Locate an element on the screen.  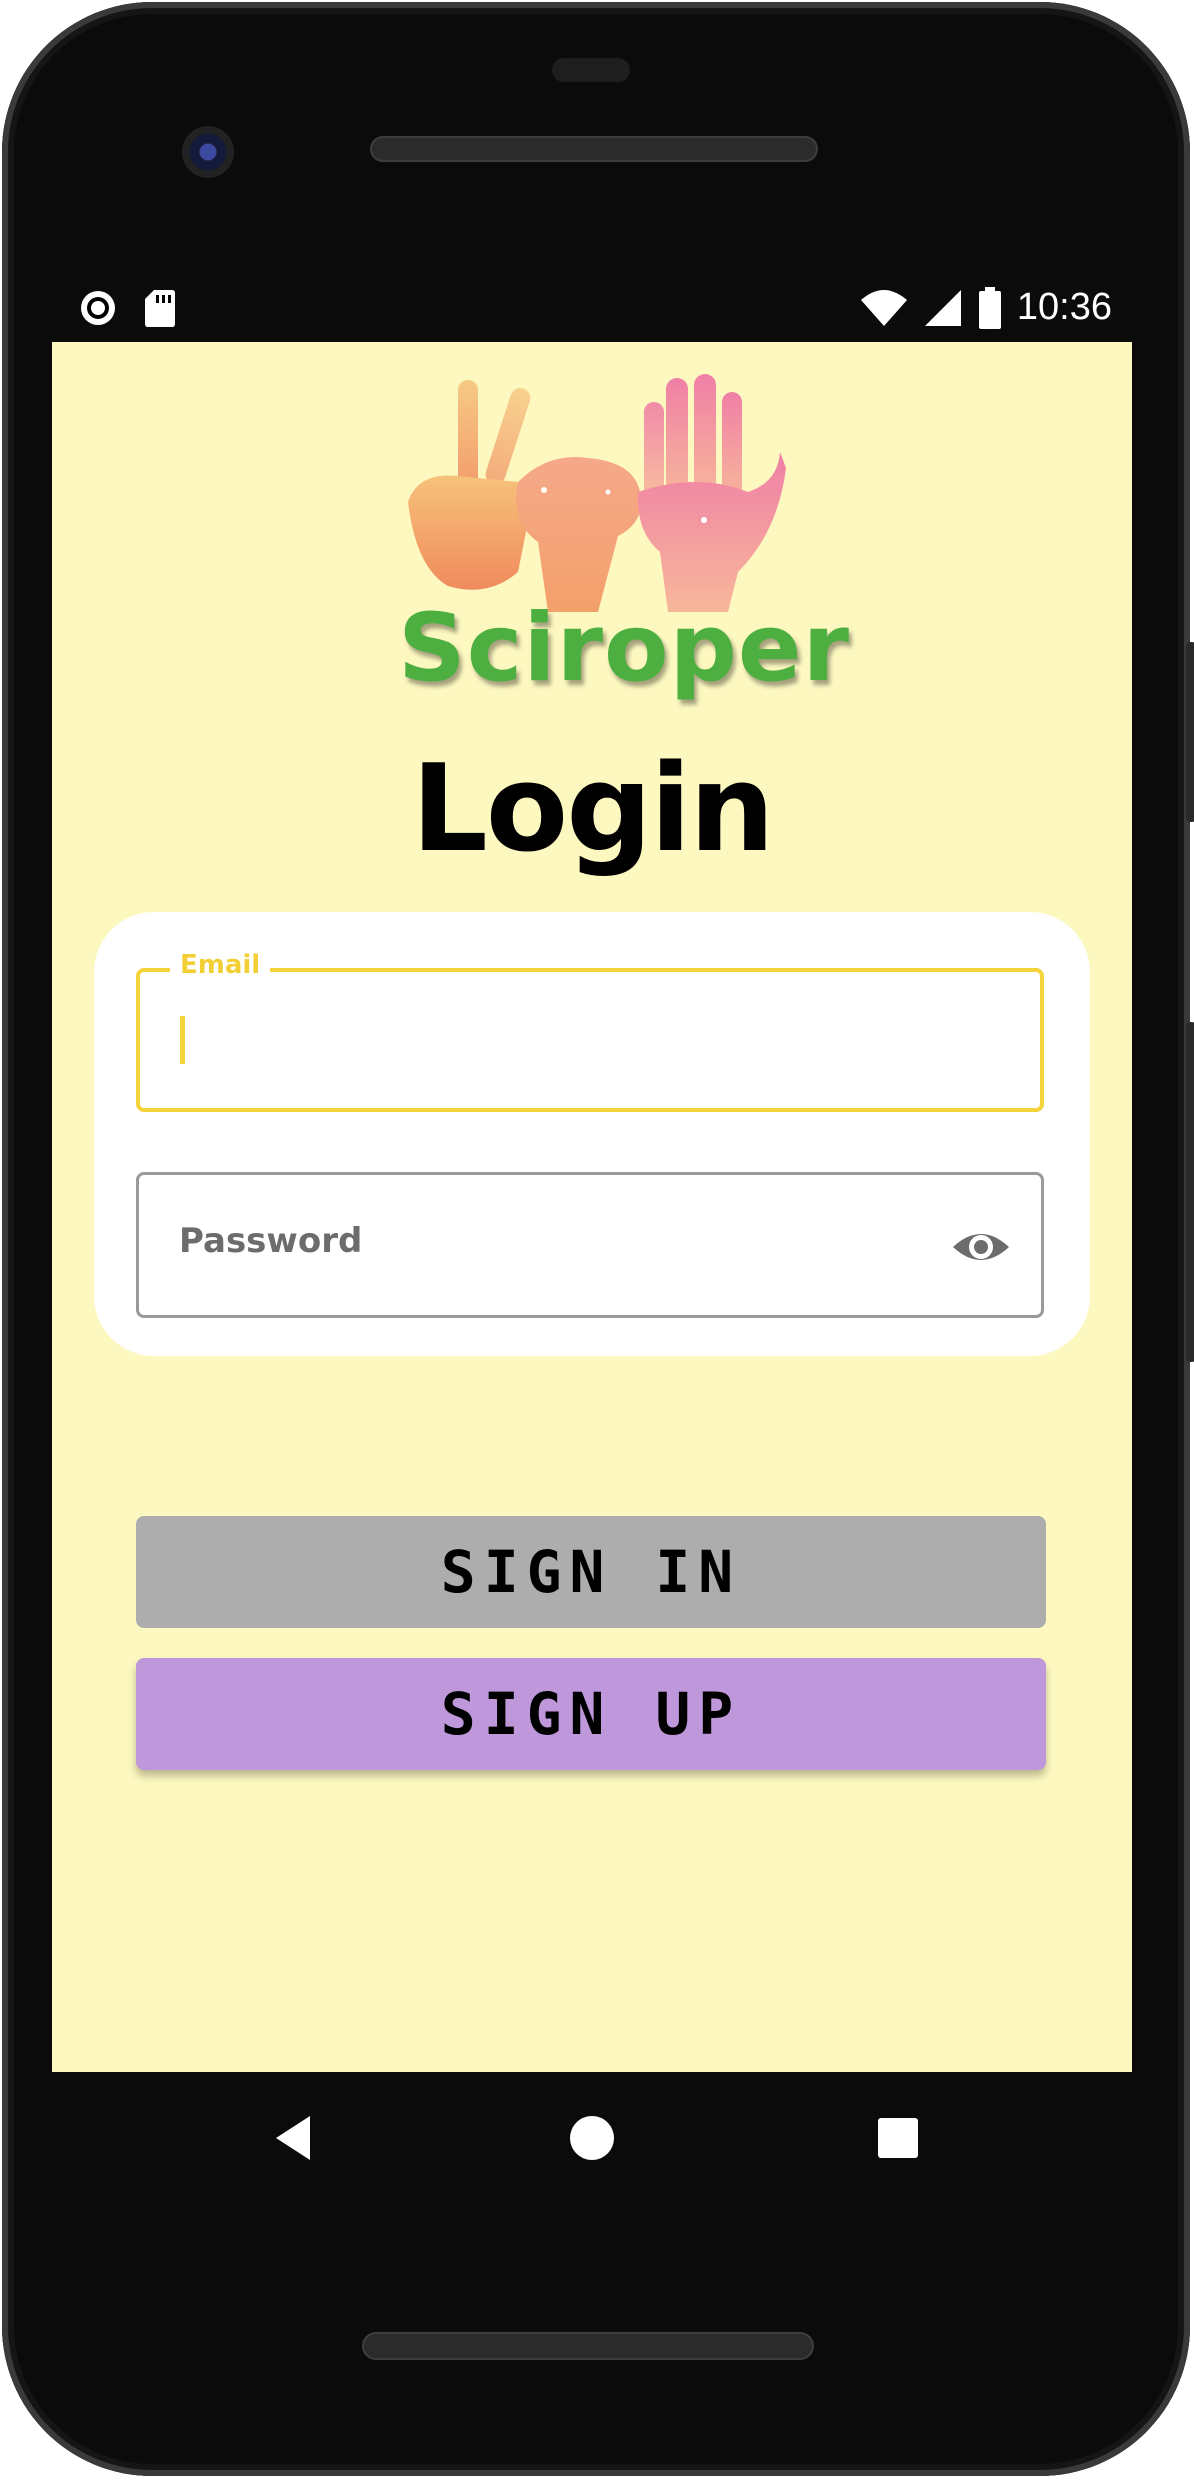
record-icon is located at coordinates (98, 308).